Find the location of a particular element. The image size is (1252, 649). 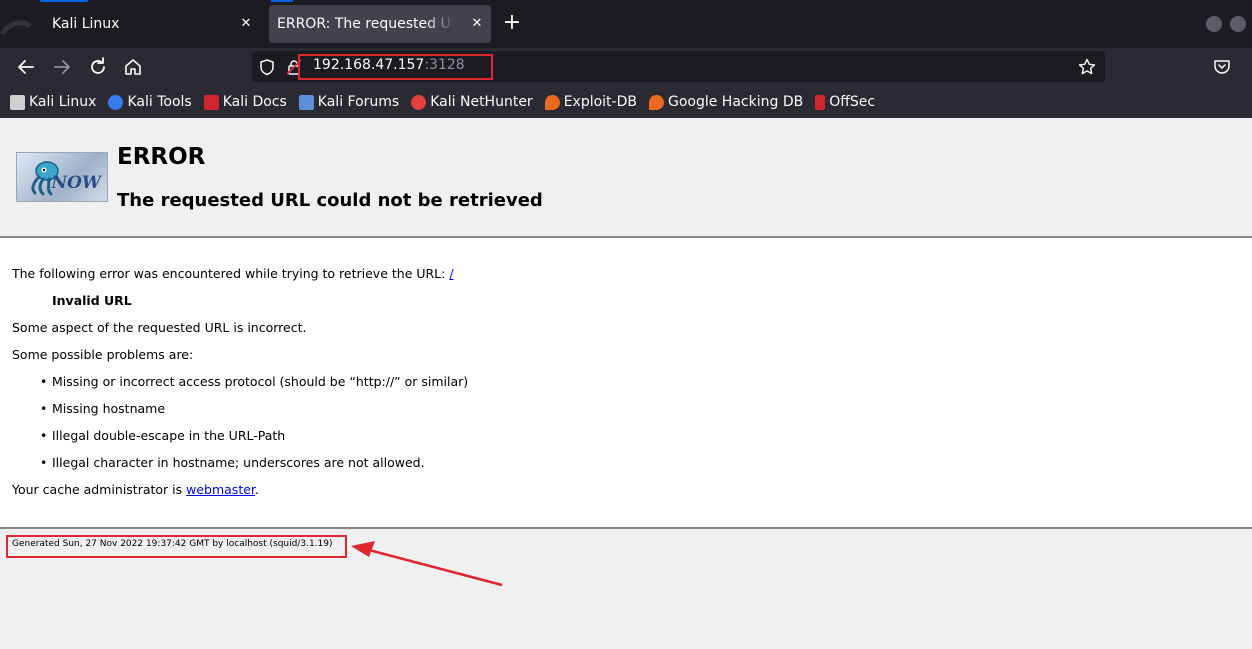

admin-suffix: . is located at coordinates (256, 489).